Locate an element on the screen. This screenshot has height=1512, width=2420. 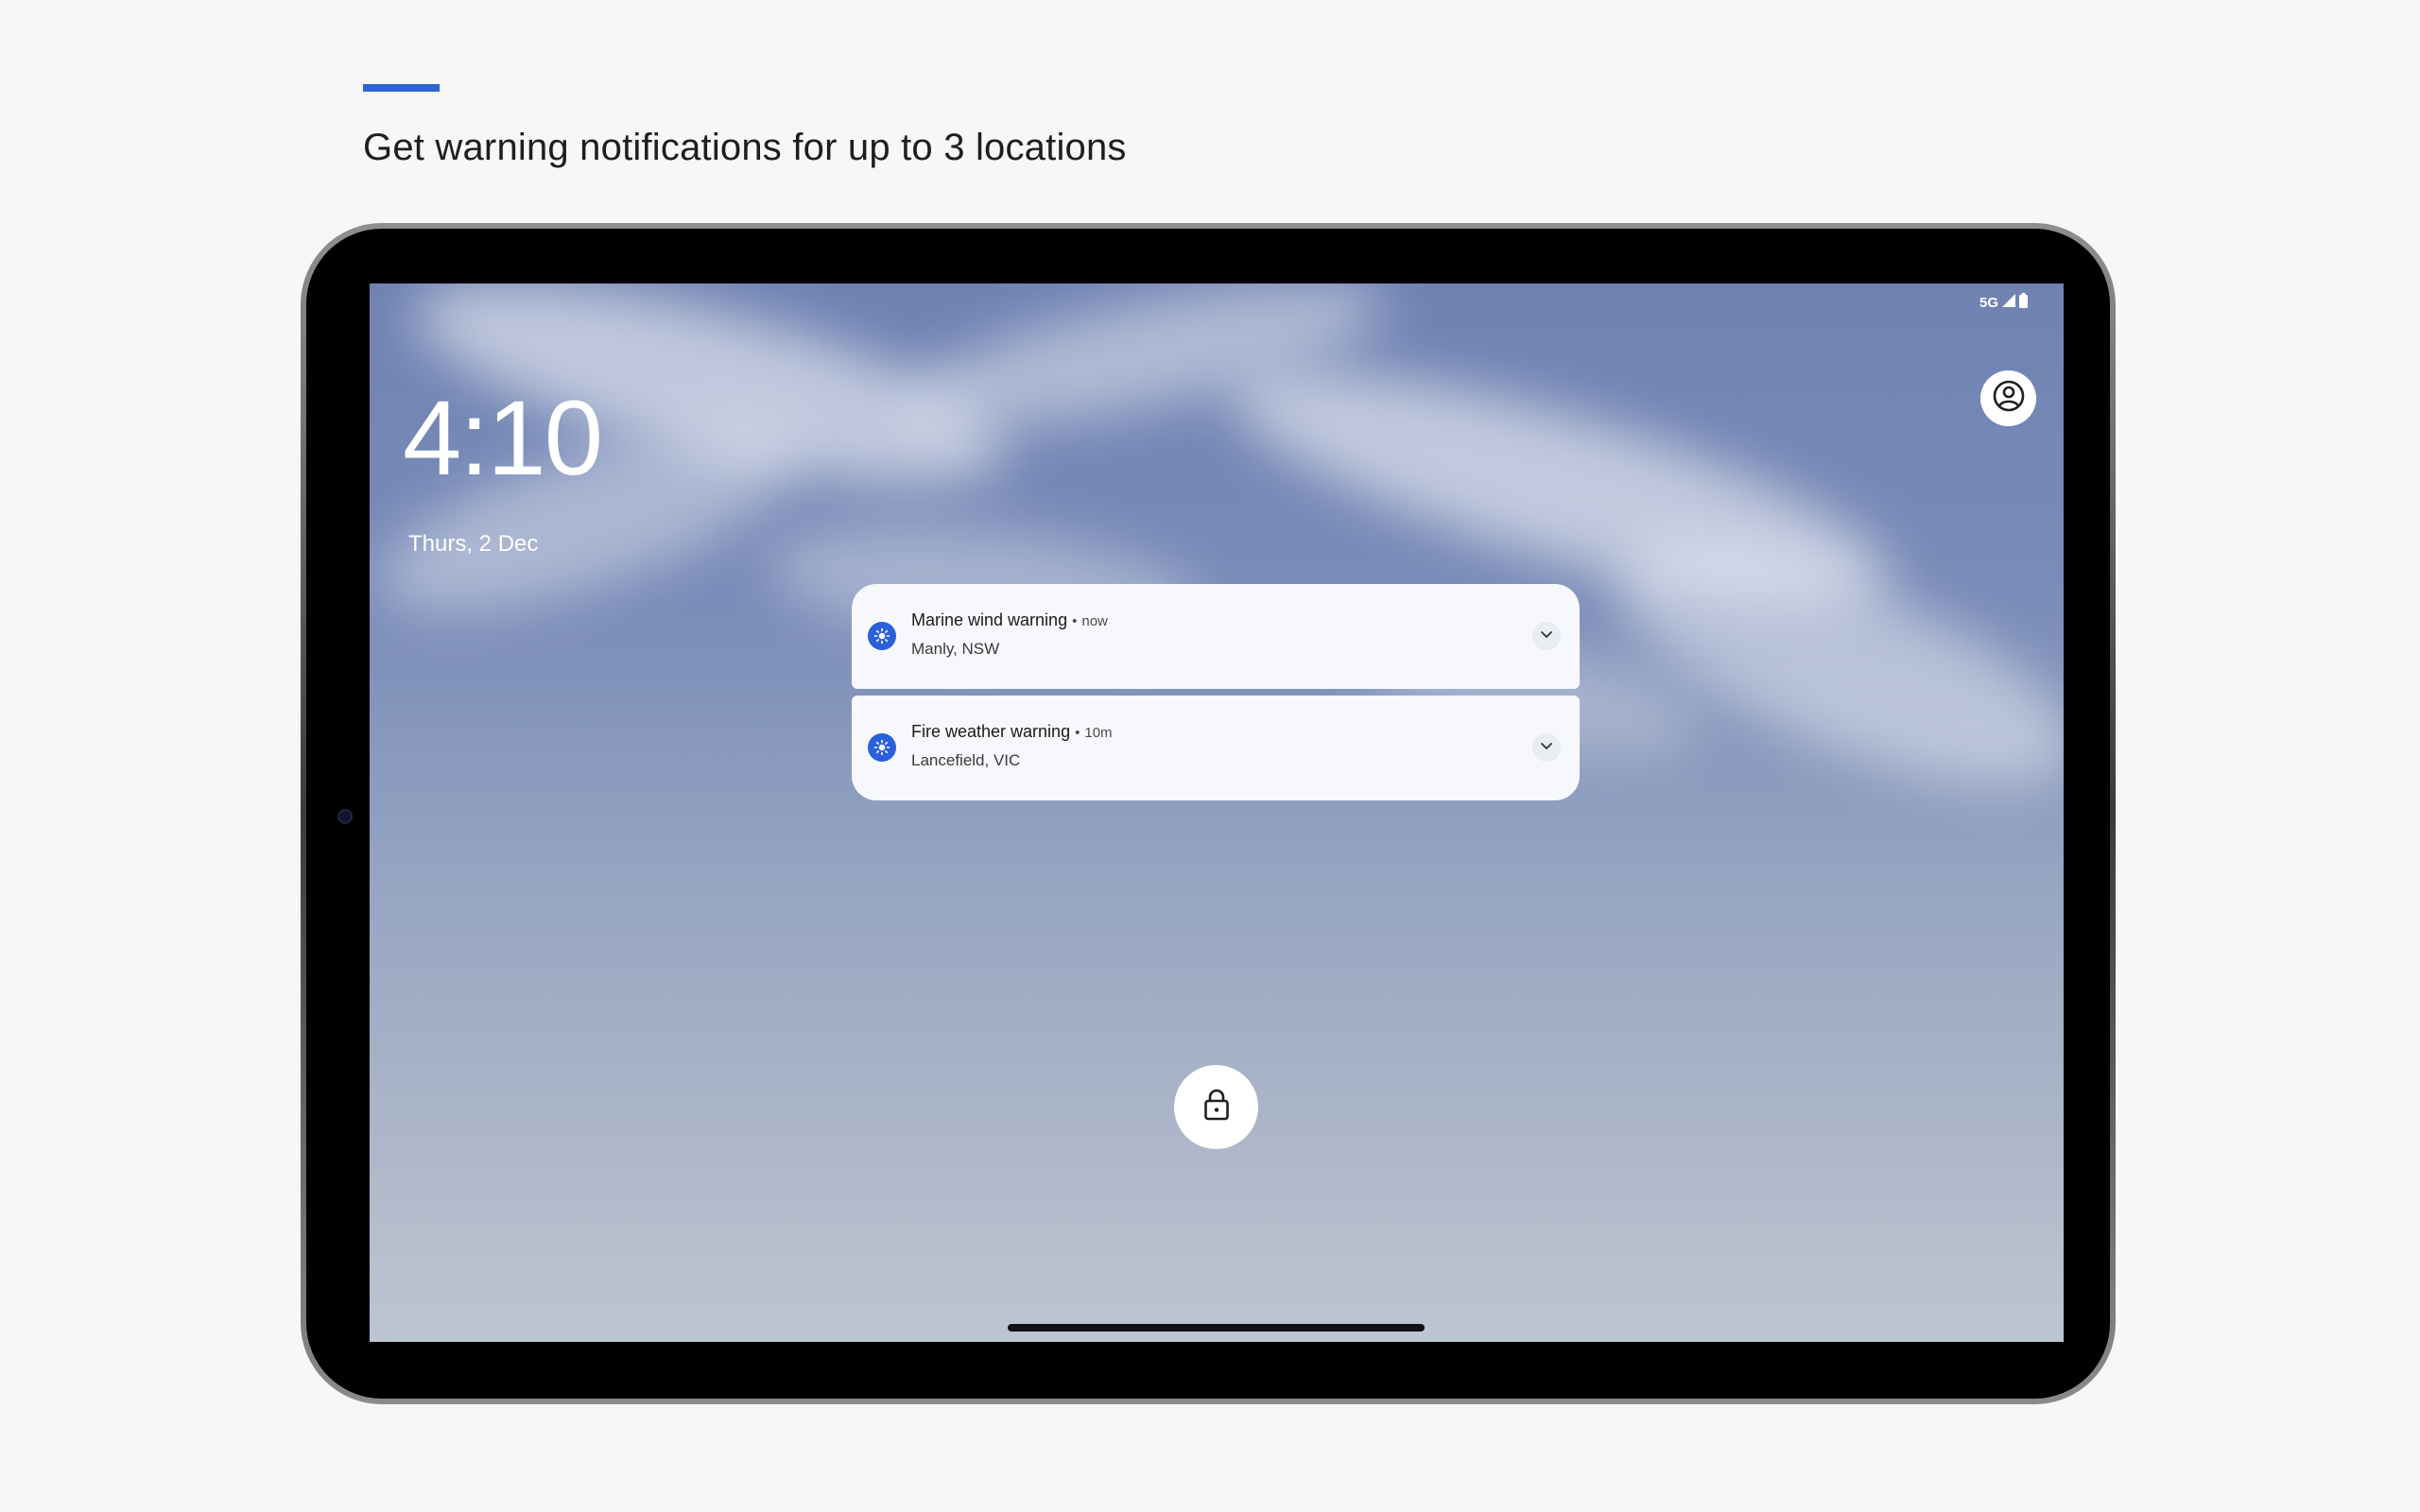
user-switcher-button is located at coordinates (2008, 398).